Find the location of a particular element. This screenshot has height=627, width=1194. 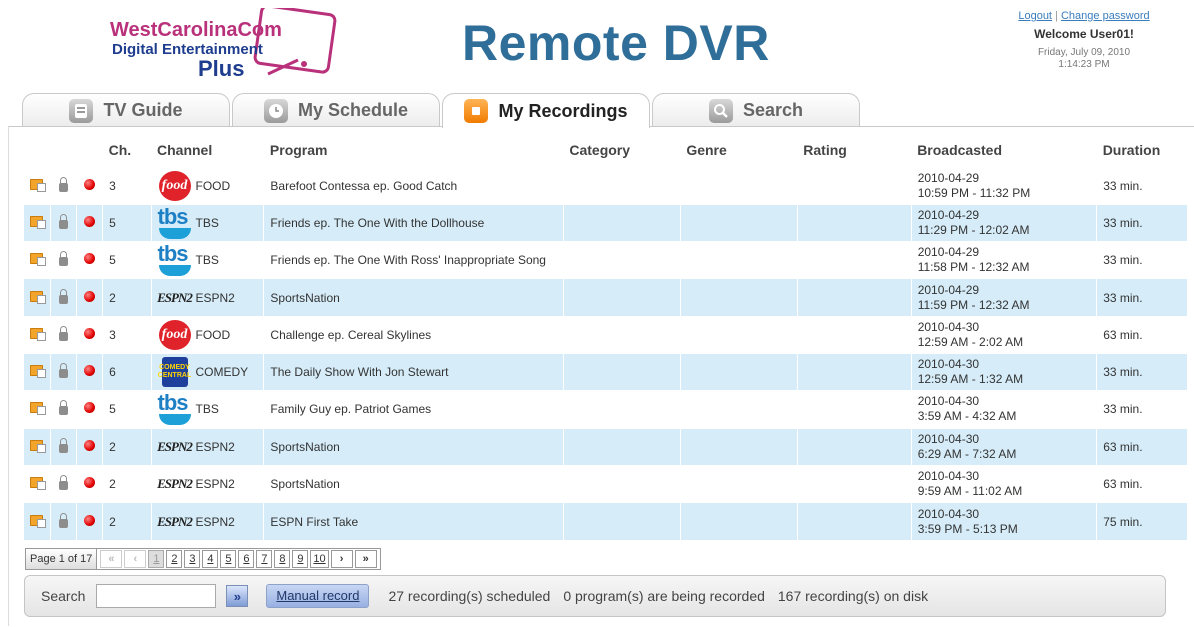

page-link: 4 is located at coordinates (210, 559).